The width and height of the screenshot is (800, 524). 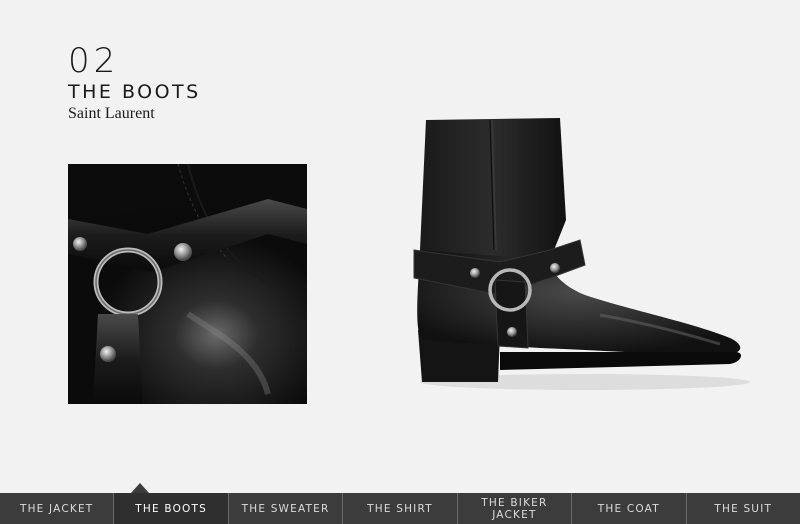 I want to click on nav-item-label: THE BIKER JACKET, so click(x=514, y=508).